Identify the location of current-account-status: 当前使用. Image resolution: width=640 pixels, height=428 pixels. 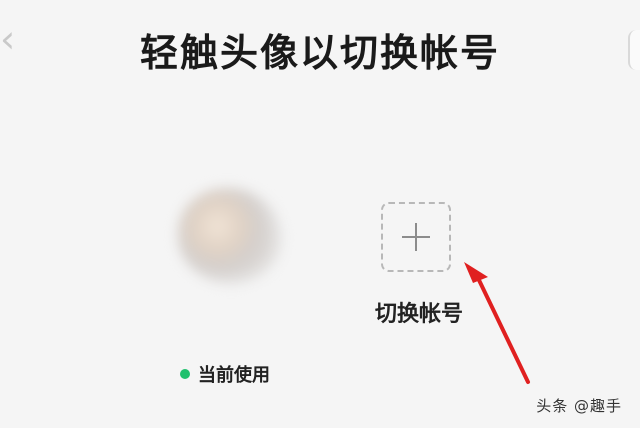
(225, 374).